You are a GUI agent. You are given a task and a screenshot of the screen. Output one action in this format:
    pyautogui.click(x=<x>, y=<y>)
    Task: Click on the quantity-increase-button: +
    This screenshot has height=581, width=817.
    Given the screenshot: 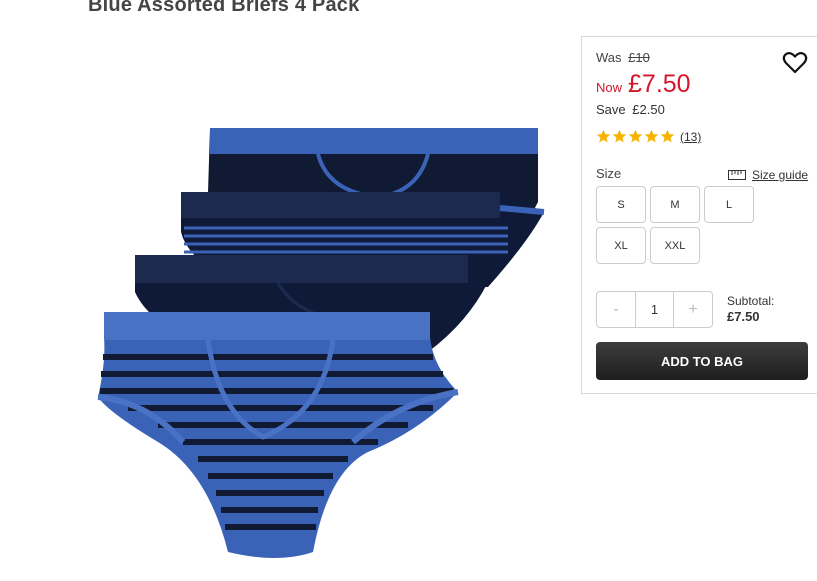 What is the action you would take?
    pyautogui.click(x=693, y=309)
    